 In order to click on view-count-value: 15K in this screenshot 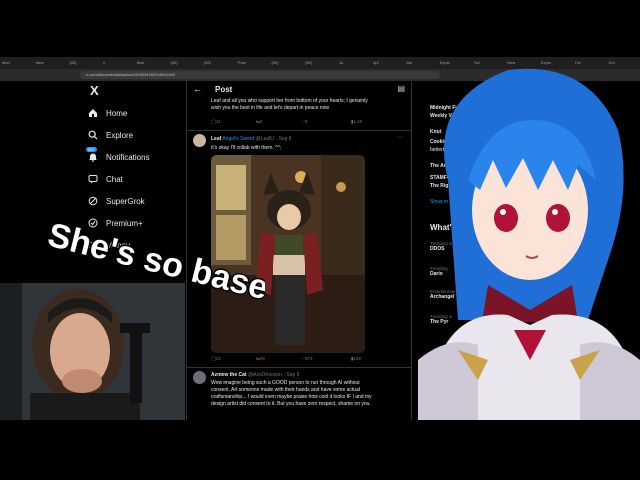, I will do `click(357, 358)`.